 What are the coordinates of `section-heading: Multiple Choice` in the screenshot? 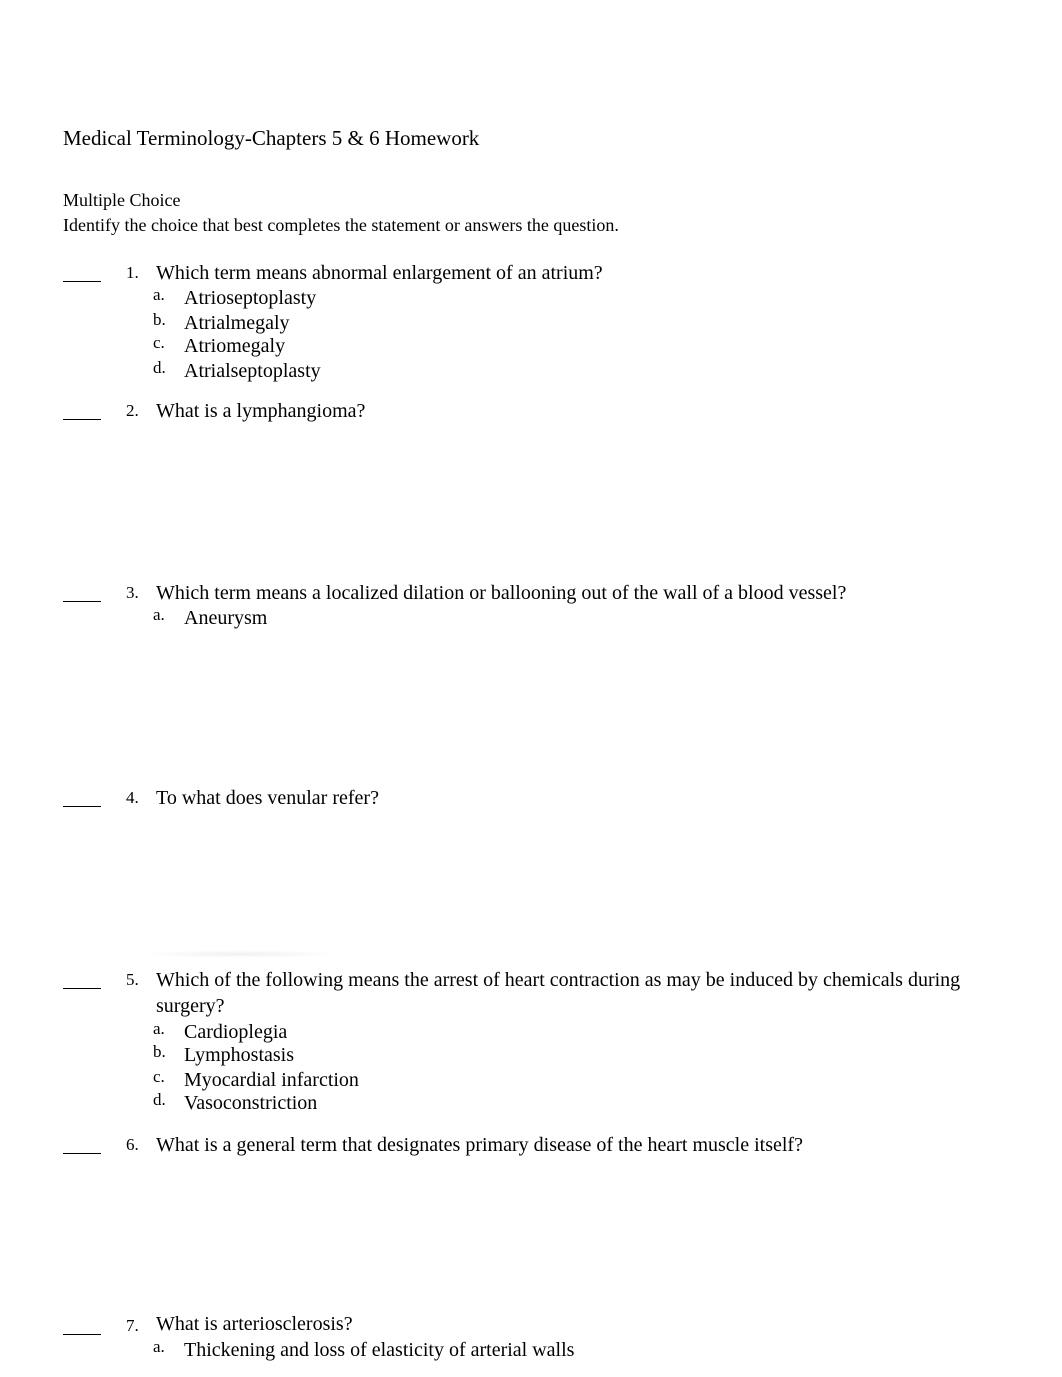 It's located at (122, 200).